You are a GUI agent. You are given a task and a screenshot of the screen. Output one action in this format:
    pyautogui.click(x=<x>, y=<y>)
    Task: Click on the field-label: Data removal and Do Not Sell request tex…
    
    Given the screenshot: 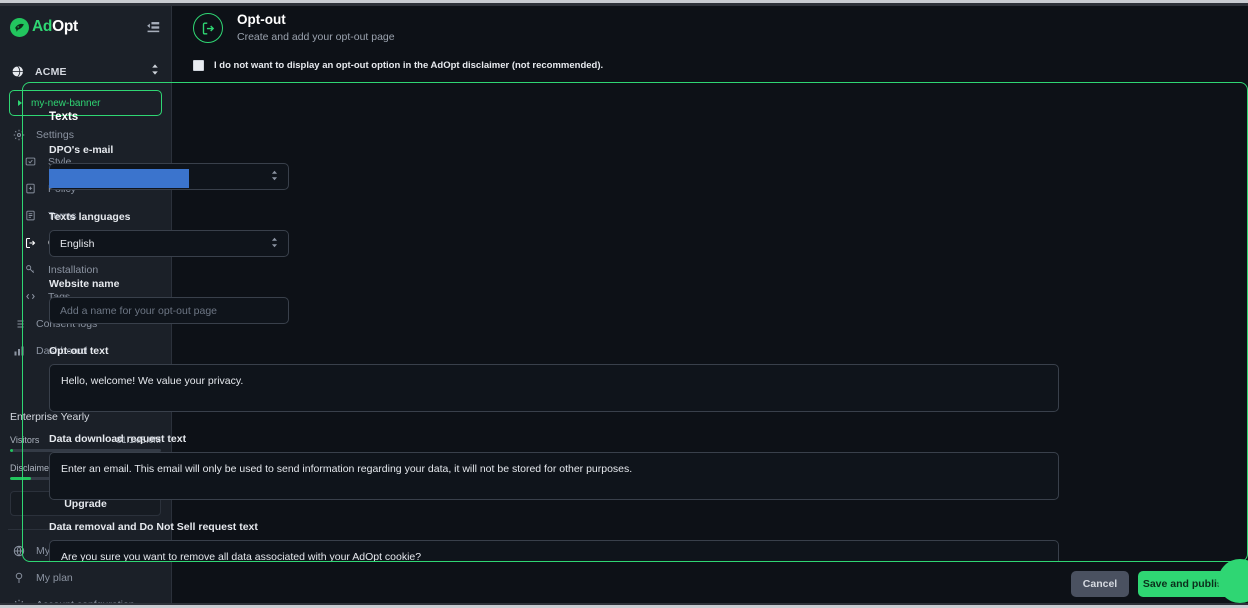 What is the action you would take?
    pyautogui.click(x=153, y=527)
    